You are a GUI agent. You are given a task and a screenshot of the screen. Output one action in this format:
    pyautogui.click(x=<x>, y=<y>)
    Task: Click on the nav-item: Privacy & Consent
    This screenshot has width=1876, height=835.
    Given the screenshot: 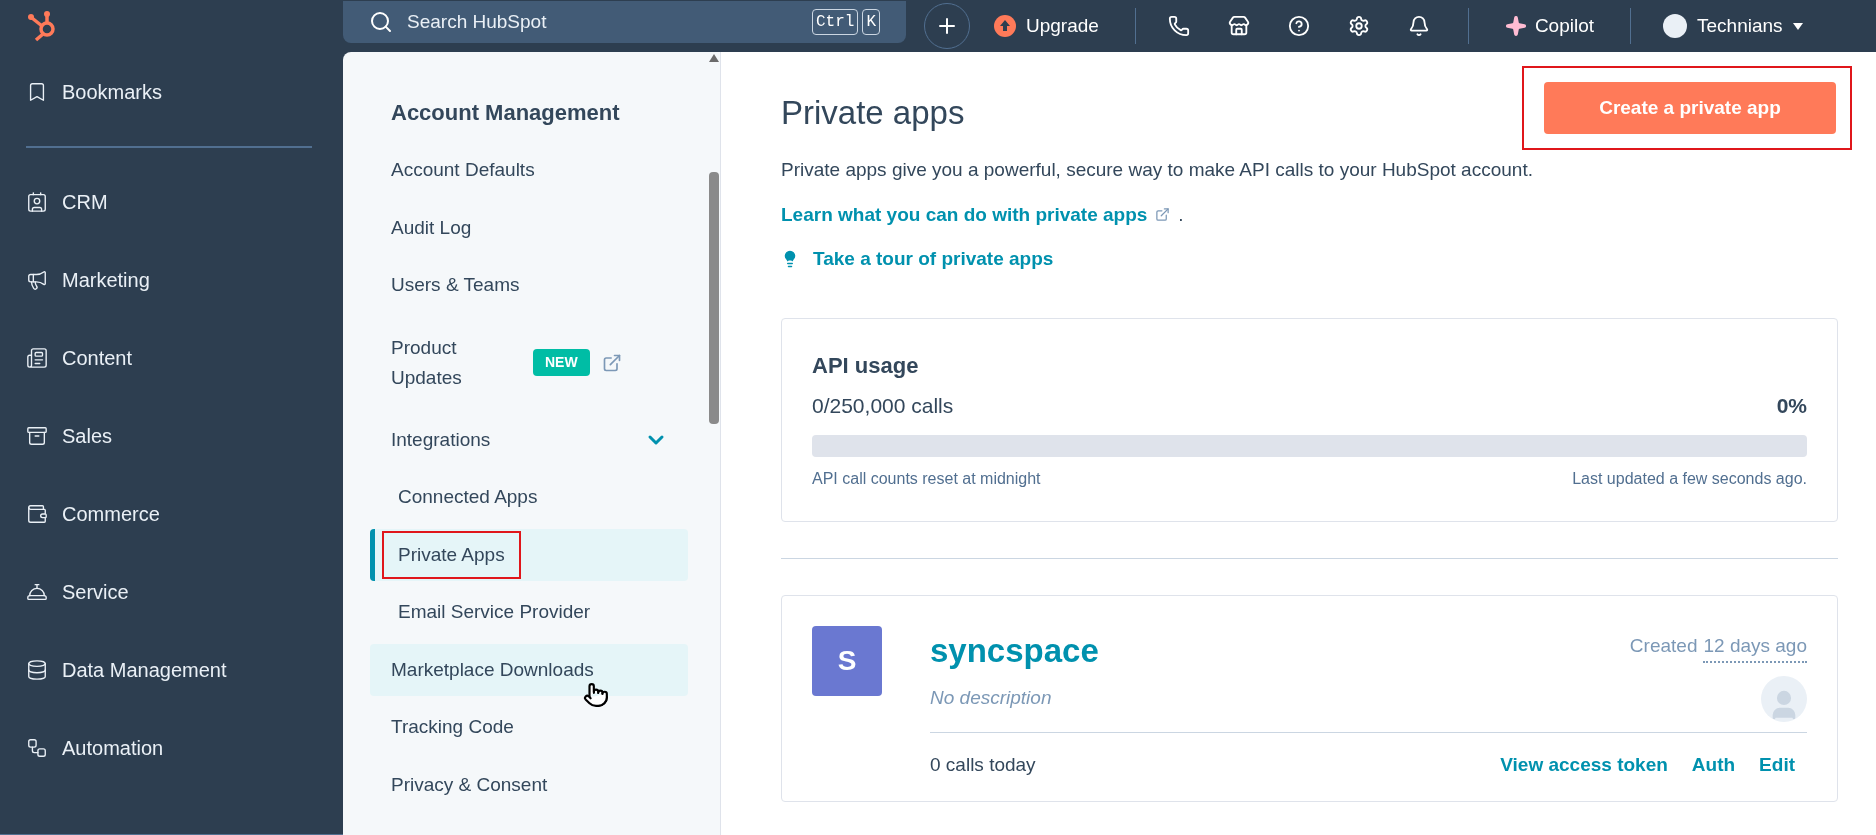 What is the action you would take?
    pyautogui.click(x=529, y=784)
    